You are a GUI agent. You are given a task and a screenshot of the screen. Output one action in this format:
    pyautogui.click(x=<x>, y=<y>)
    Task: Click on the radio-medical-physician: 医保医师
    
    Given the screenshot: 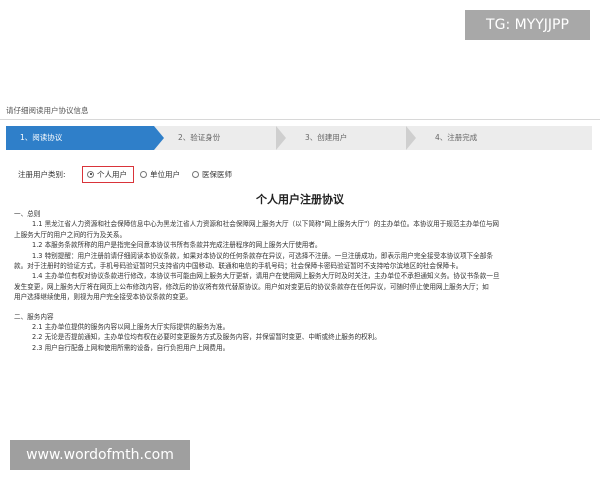 What is the action you would take?
    pyautogui.click(x=212, y=174)
    